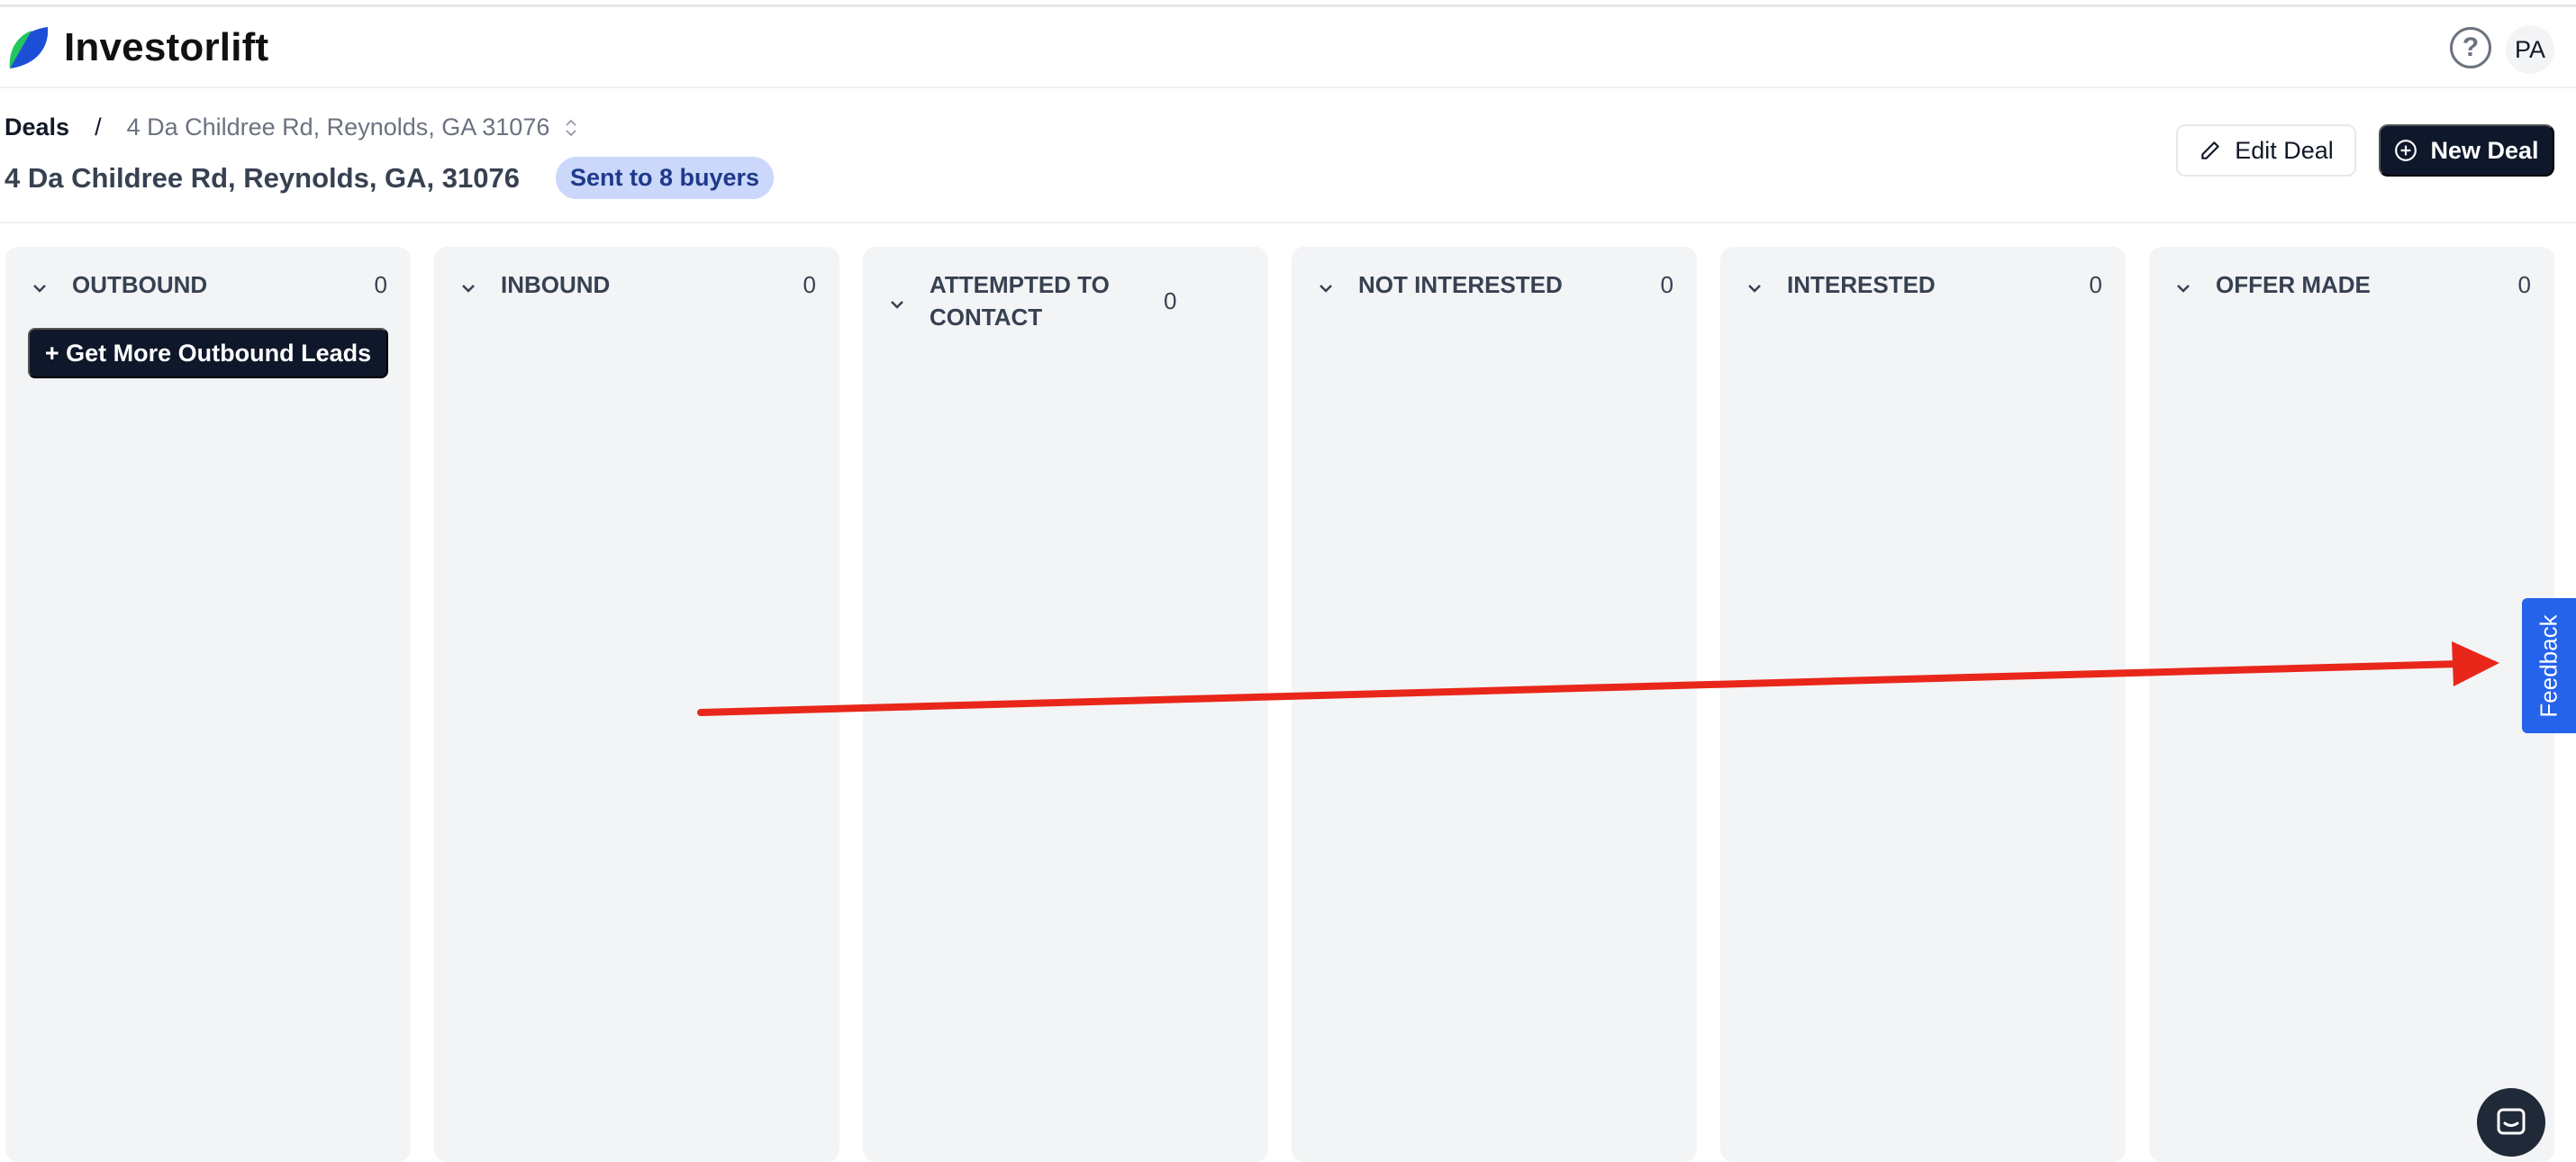  What do you see at coordinates (1288, 4) in the screenshot?
I see `top-border` at bounding box center [1288, 4].